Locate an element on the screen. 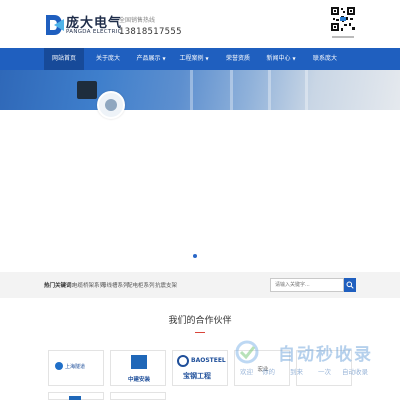  nav-item-home: 网站首页 is located at coordinates (64, 59).